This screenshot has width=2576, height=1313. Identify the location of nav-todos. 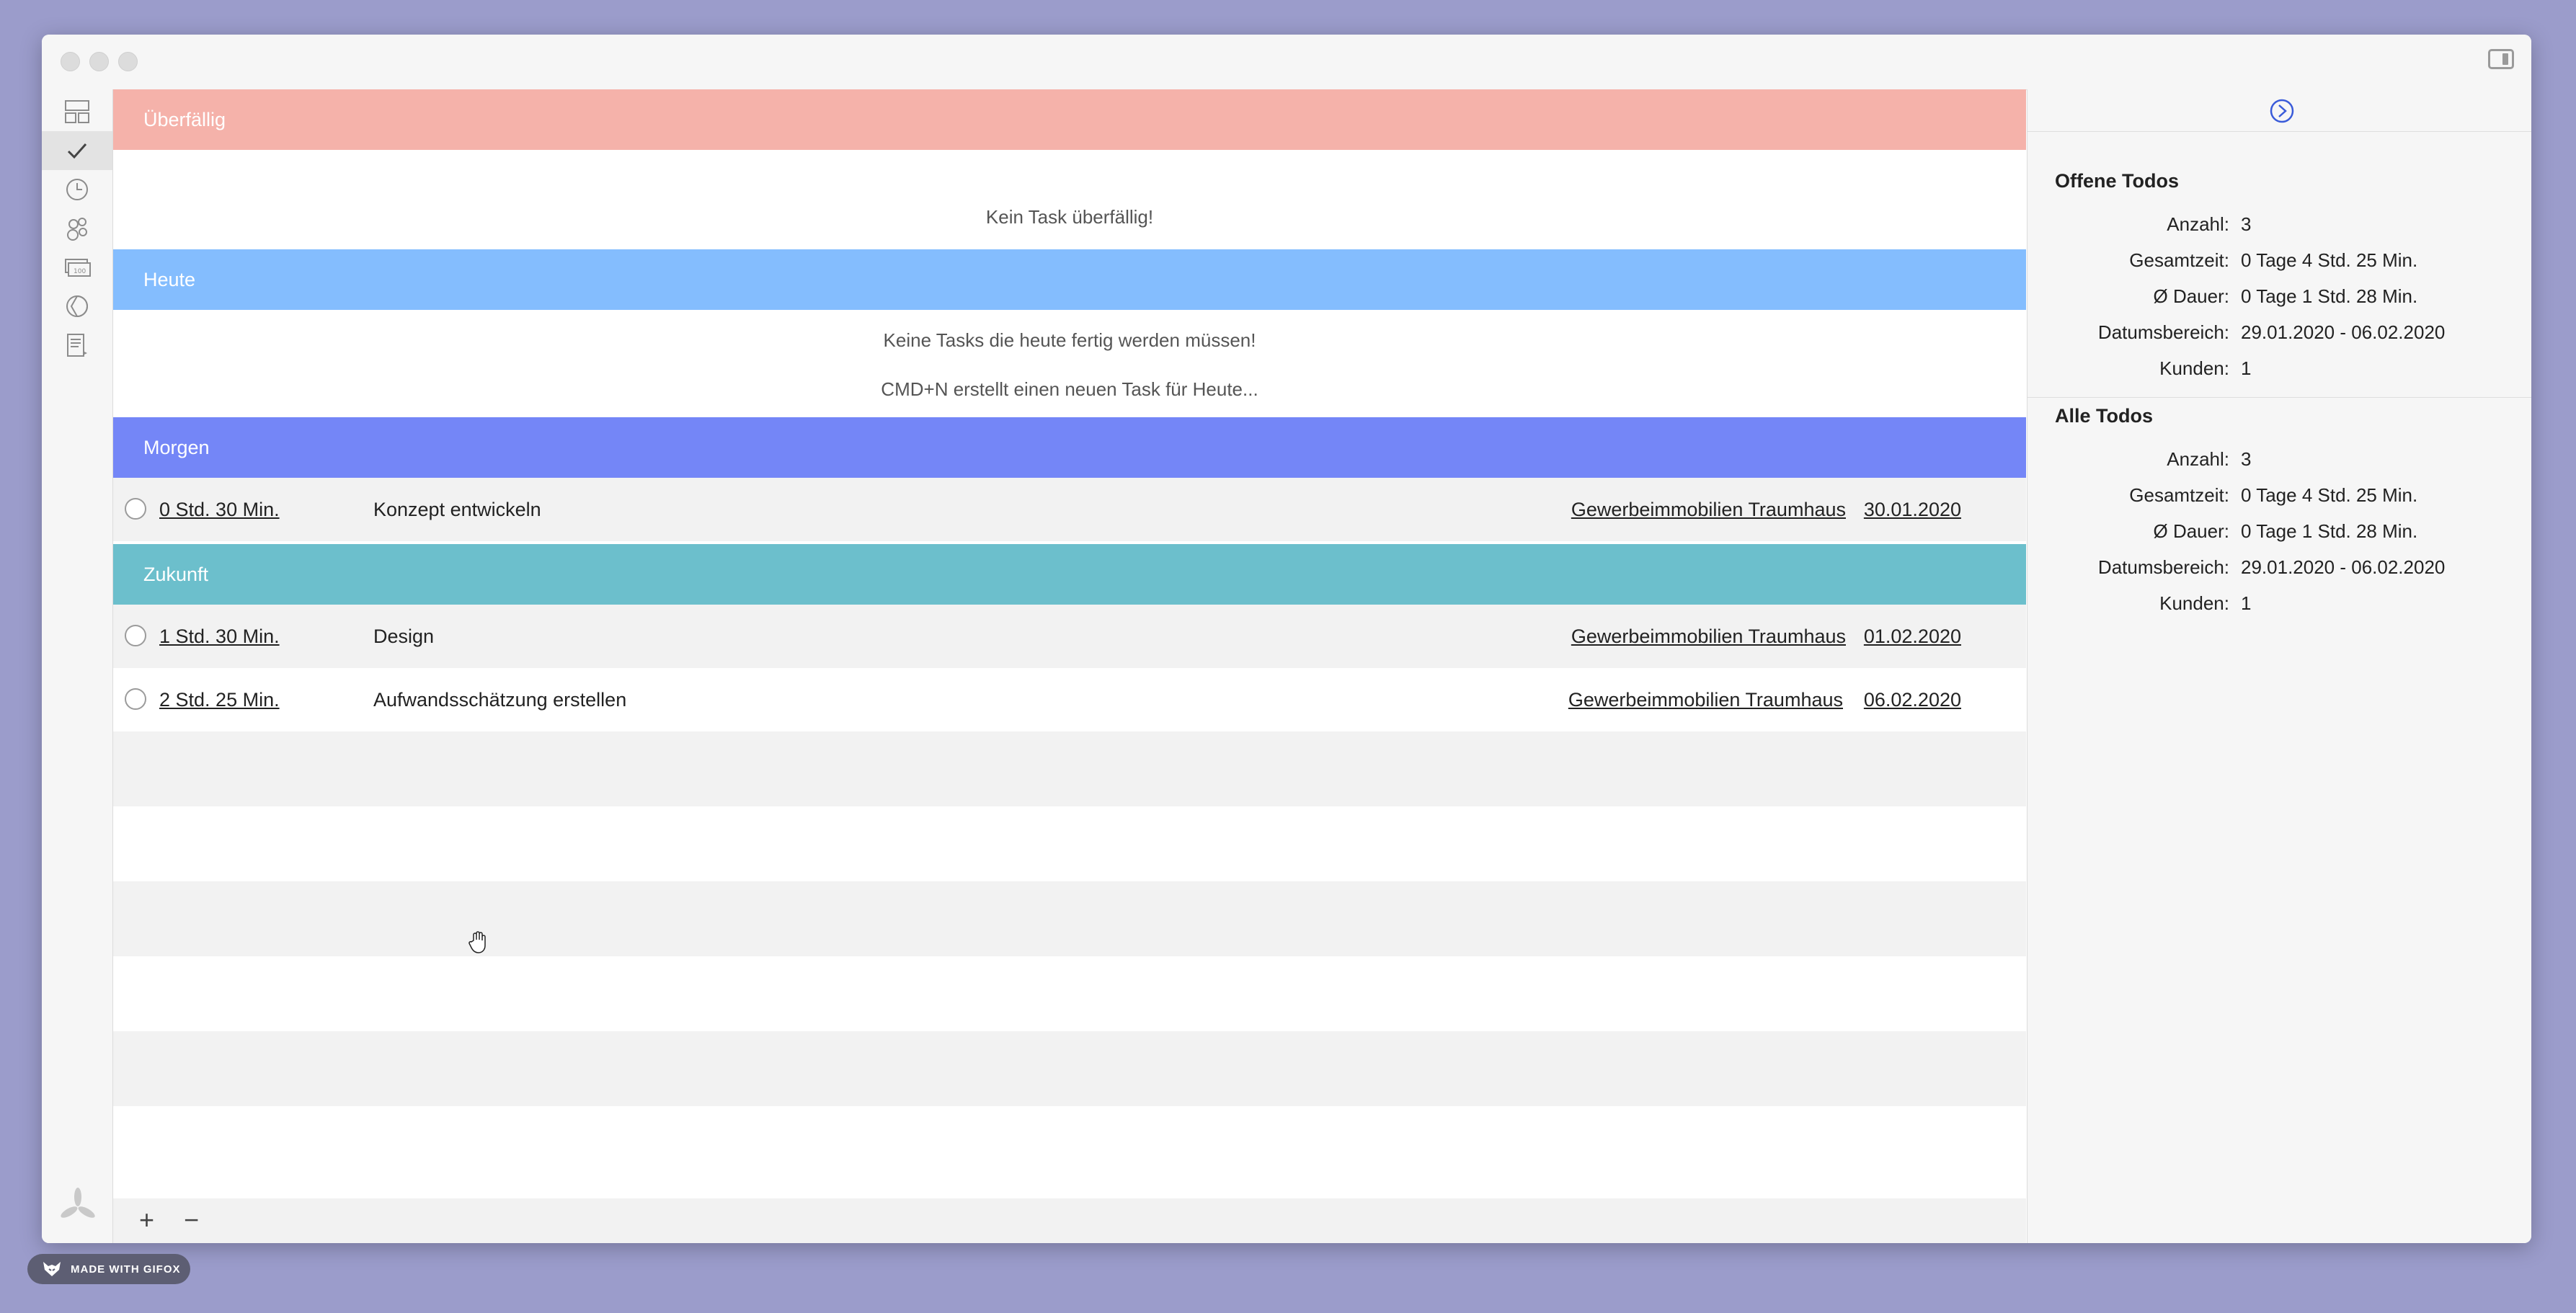
(77, 150).